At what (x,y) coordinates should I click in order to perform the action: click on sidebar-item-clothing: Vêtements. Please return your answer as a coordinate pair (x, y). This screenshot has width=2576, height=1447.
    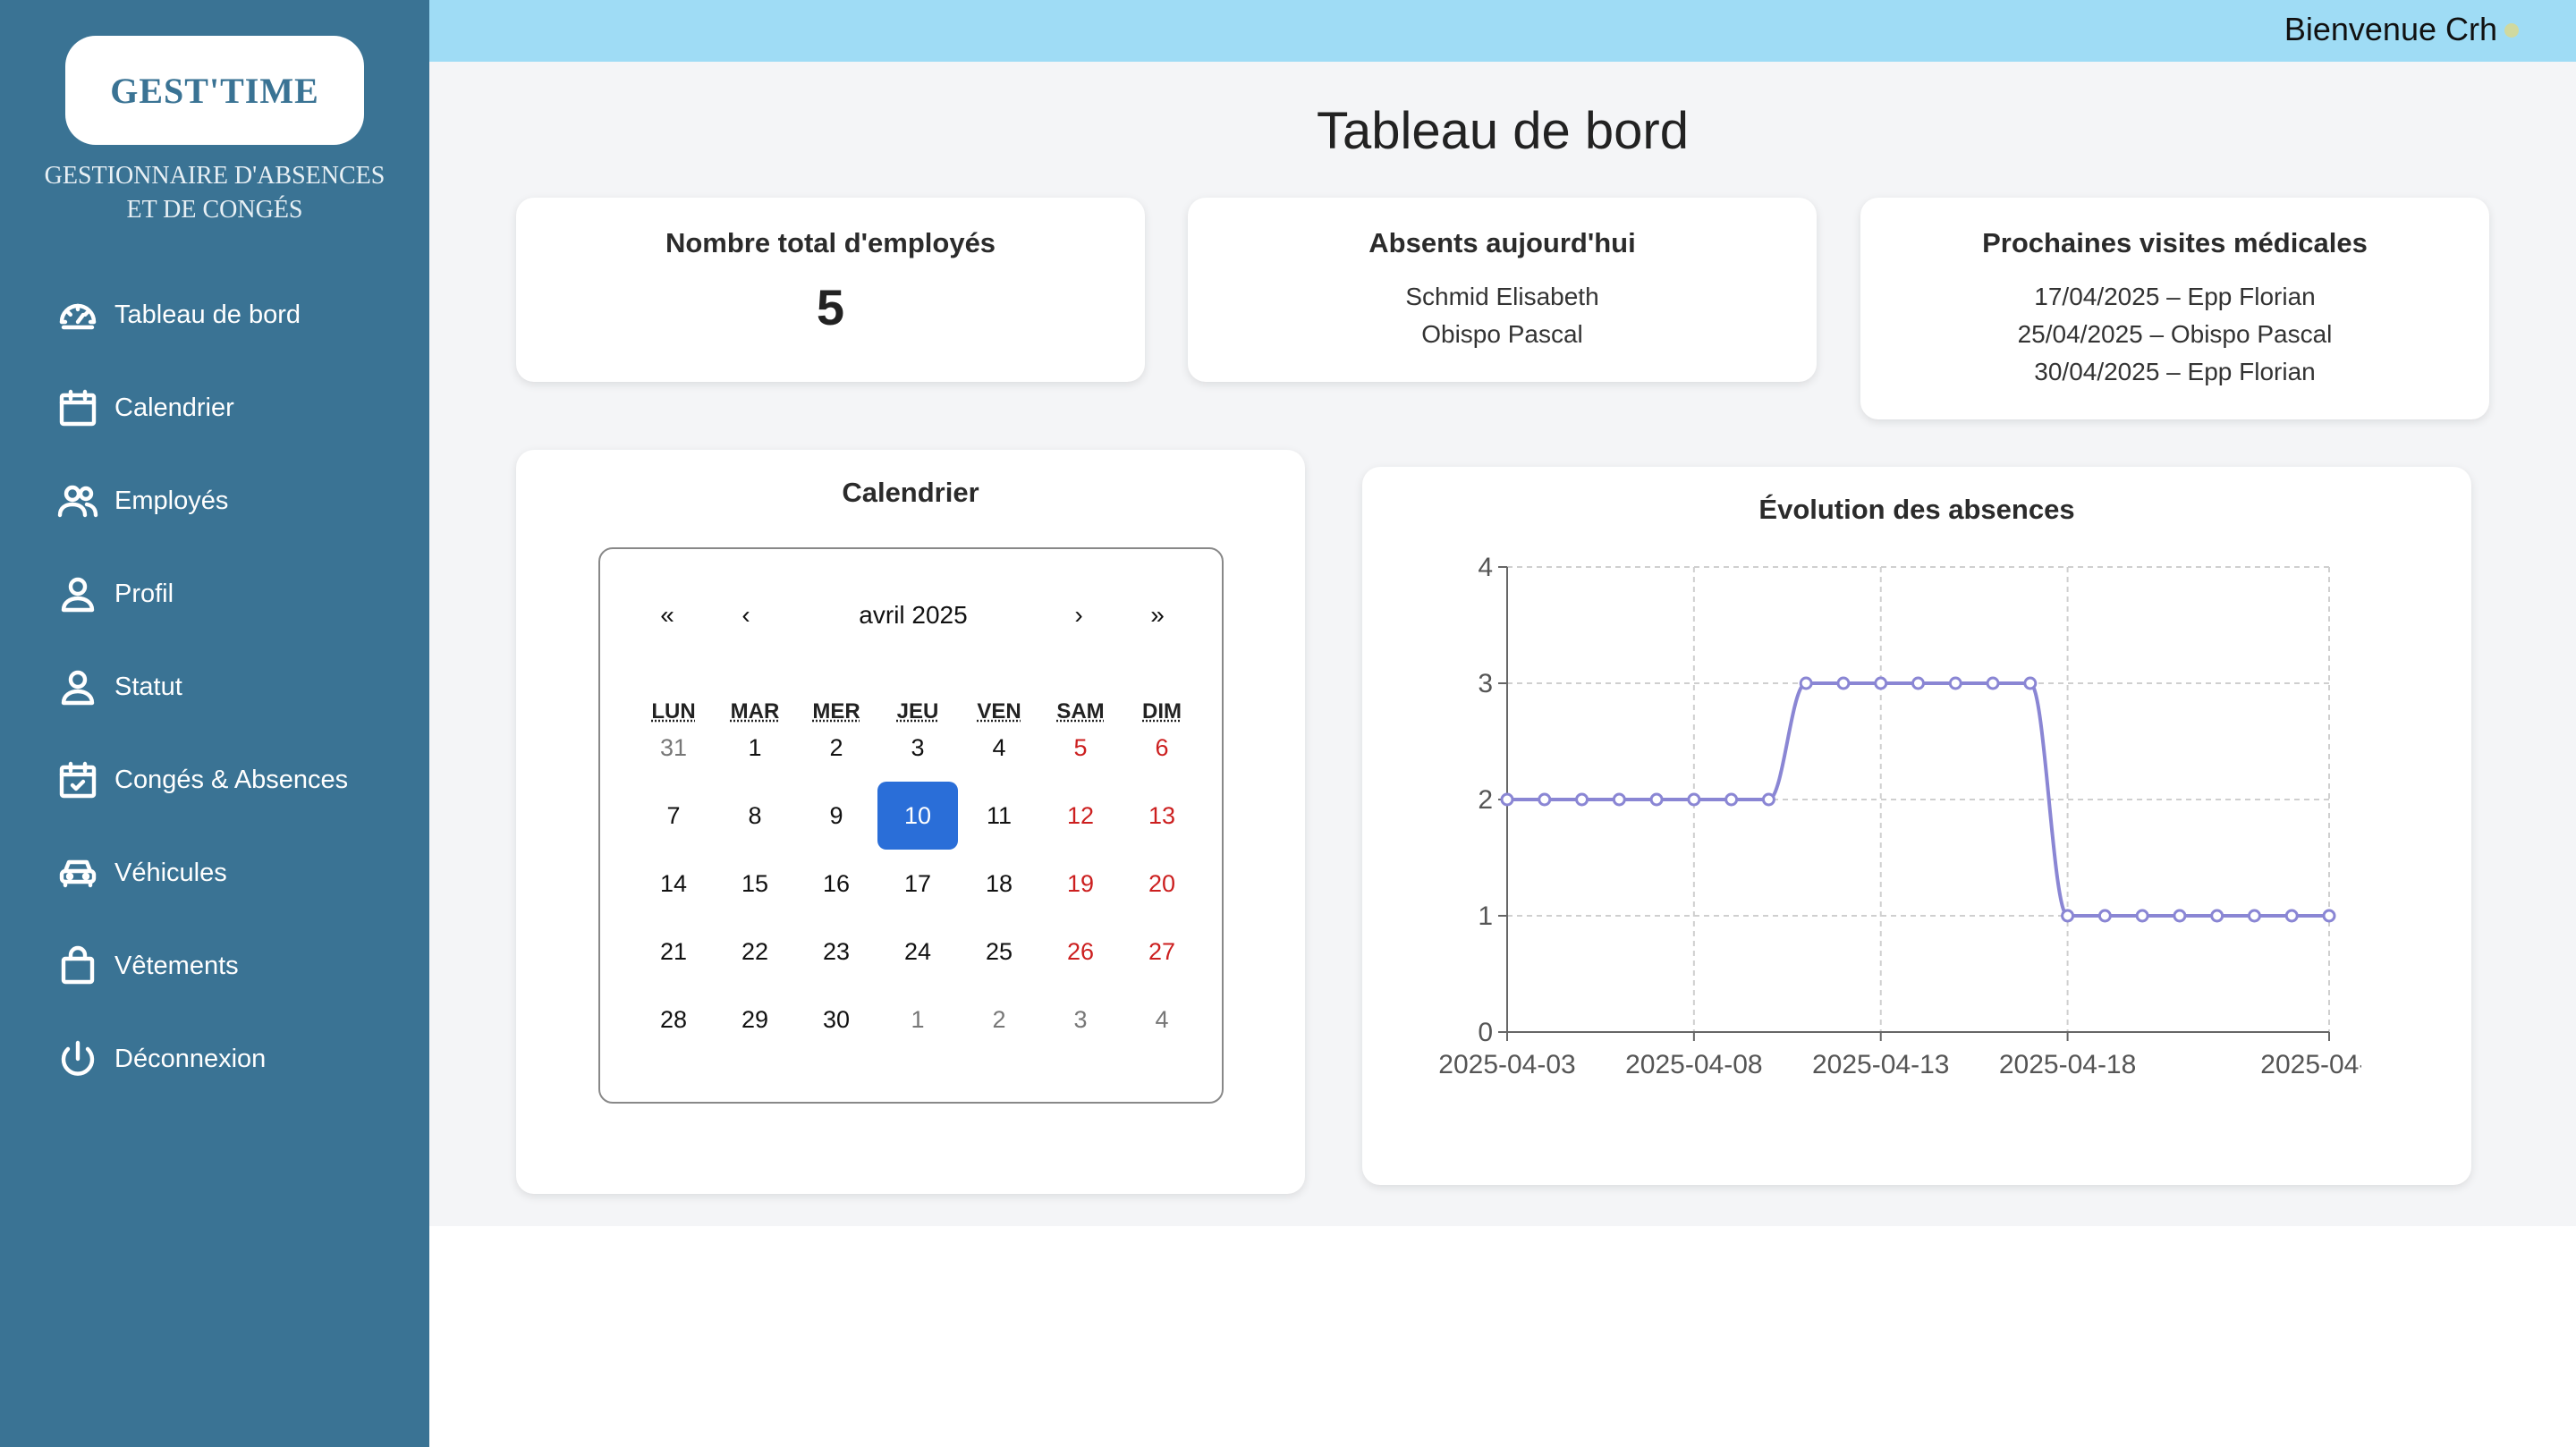
    Looking at the image, I should click on (214, 965).